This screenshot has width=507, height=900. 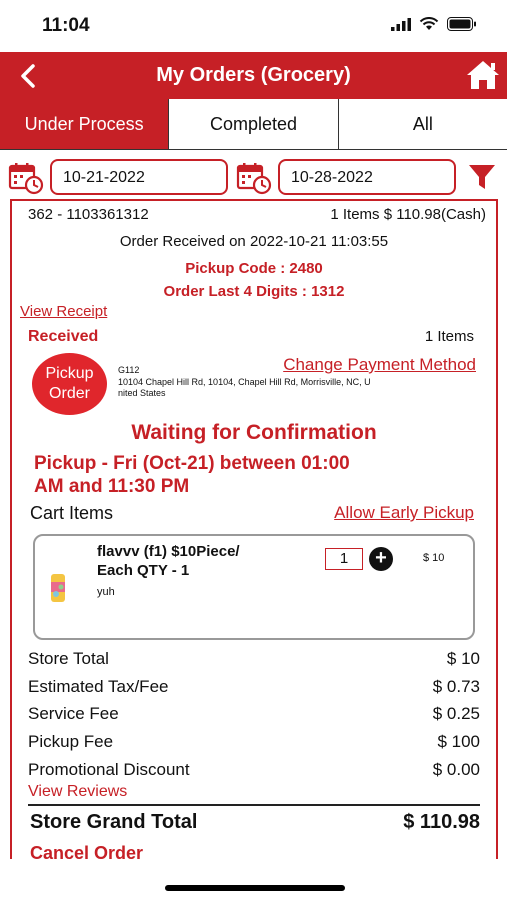 I want to click on nav-bar: My Orders (Grocery), so click(x=253, y=75).